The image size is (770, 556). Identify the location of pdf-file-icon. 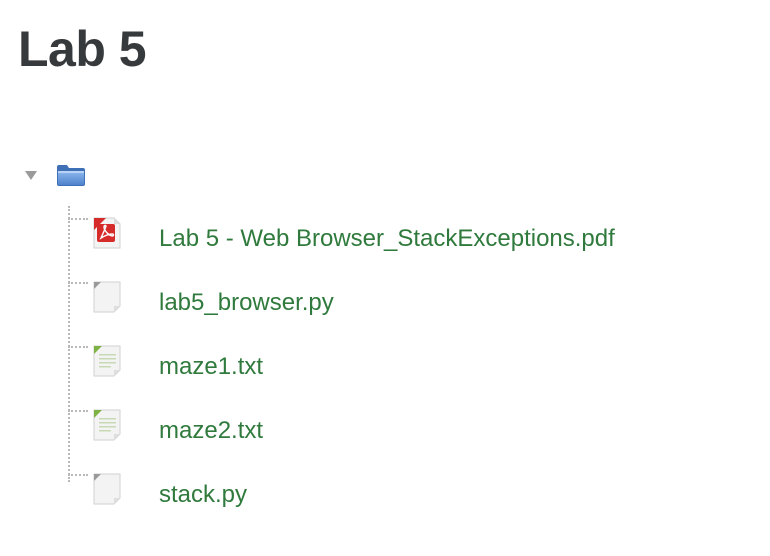
(107, 233).